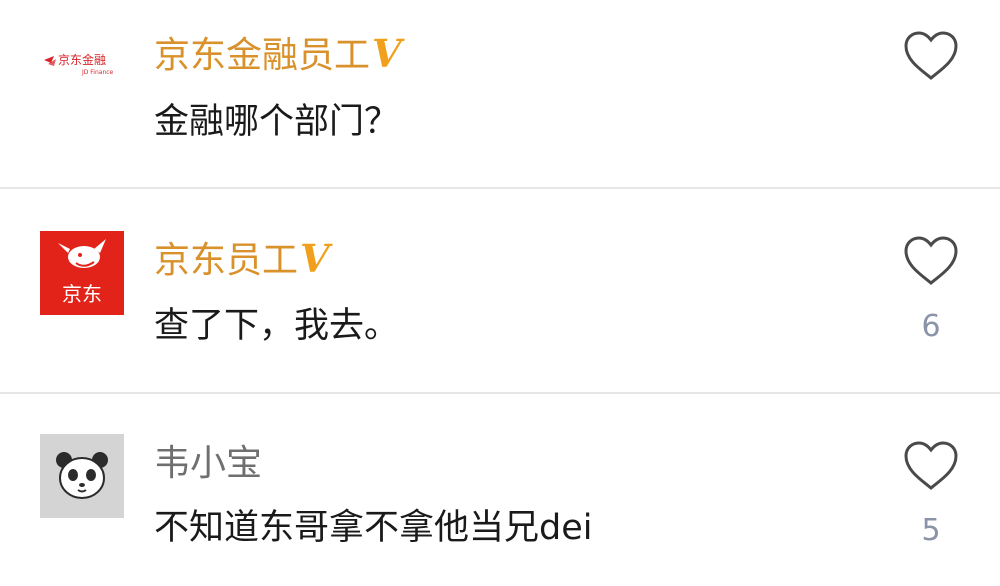 This screenshot has width=1000, height=586. What do you see at coordinates (82, 59) in the screenshot?
I see `svg-text: 京东金融` at bounding box center [82, 59].